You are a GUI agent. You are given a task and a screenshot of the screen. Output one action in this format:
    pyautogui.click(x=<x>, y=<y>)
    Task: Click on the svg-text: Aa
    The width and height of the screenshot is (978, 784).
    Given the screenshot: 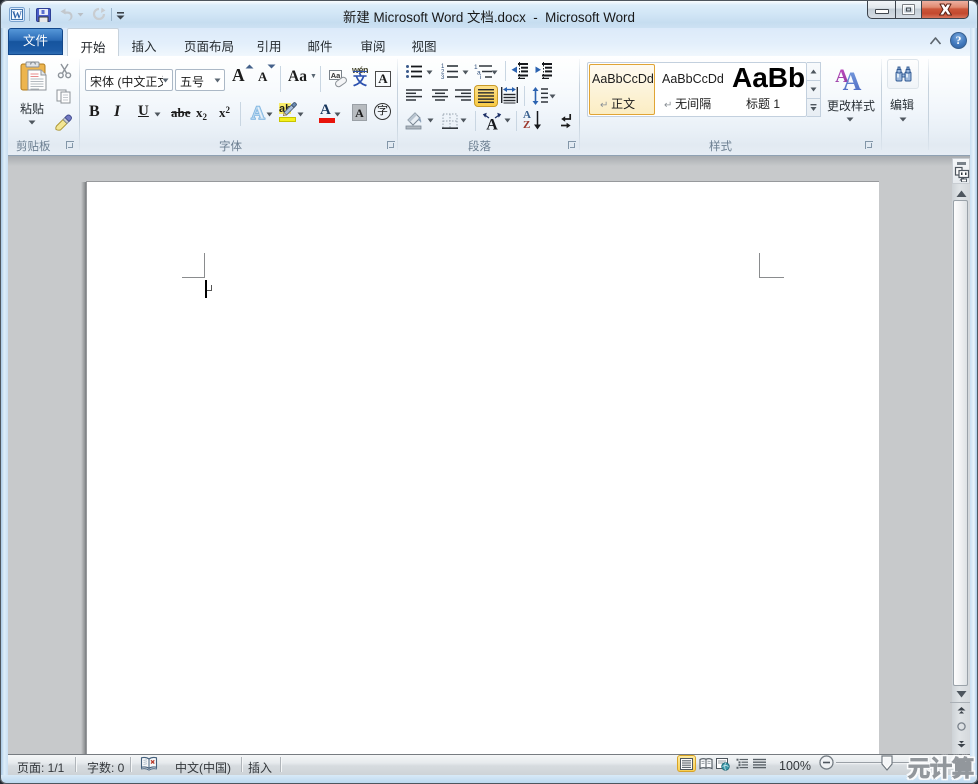 What is the action you would take?
    pyautogui.click(x=336, y=75)
    